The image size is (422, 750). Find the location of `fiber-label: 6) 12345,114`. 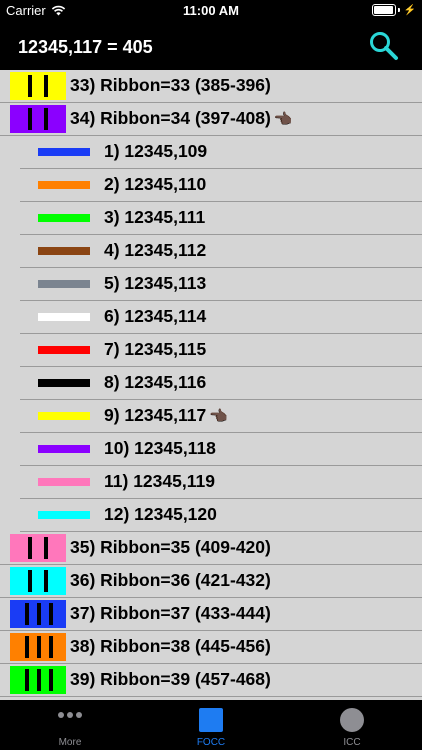

fiber-label: 6) 12345,114 is located at coordinates (155, 316).